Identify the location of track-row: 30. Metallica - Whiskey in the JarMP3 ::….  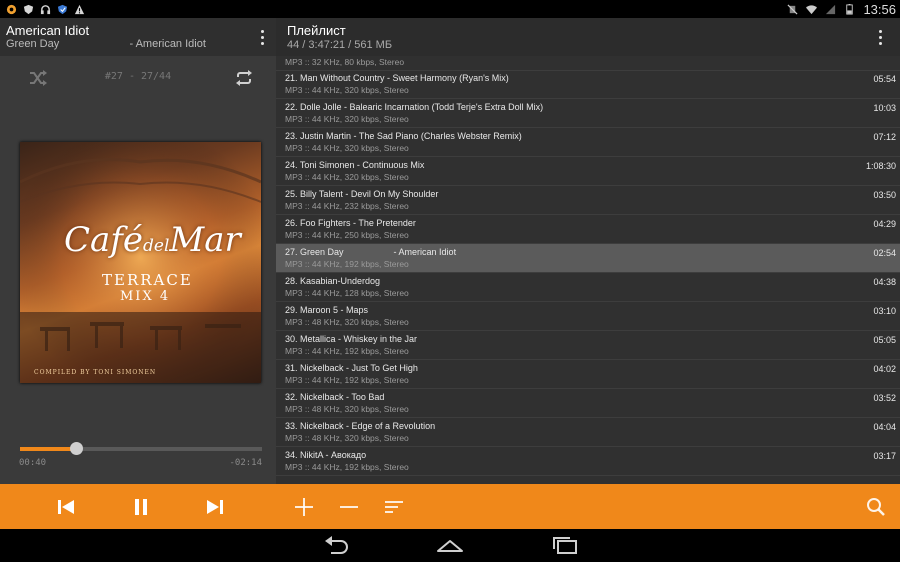
(588, 345).